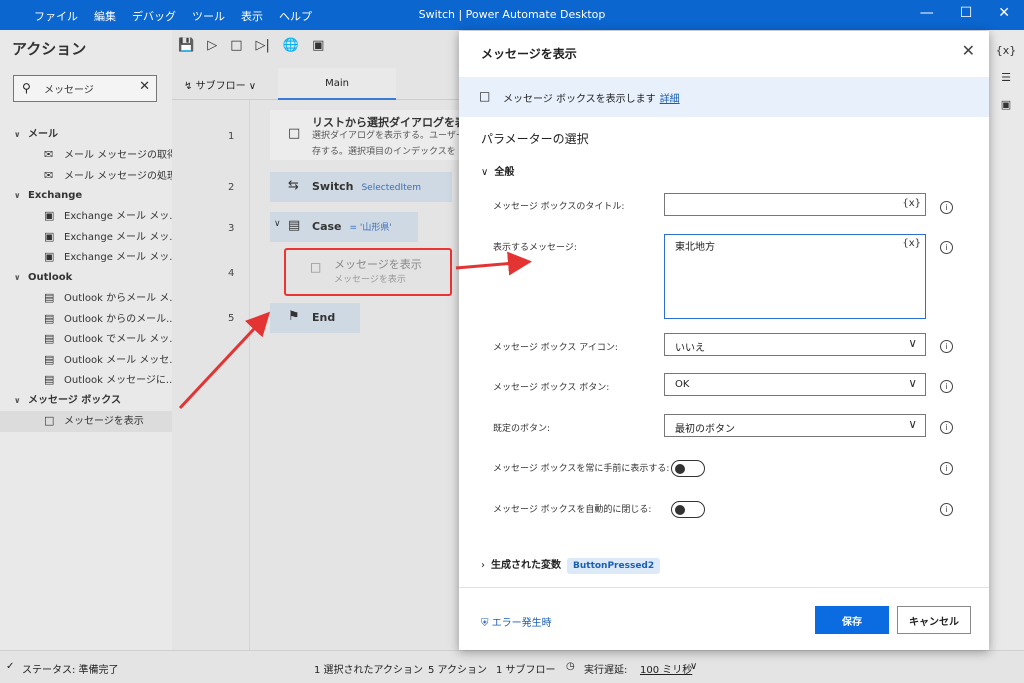 The image size is (1024, 683). I want to click on action-search-box: ⚲ ✕, so click(85, 88).